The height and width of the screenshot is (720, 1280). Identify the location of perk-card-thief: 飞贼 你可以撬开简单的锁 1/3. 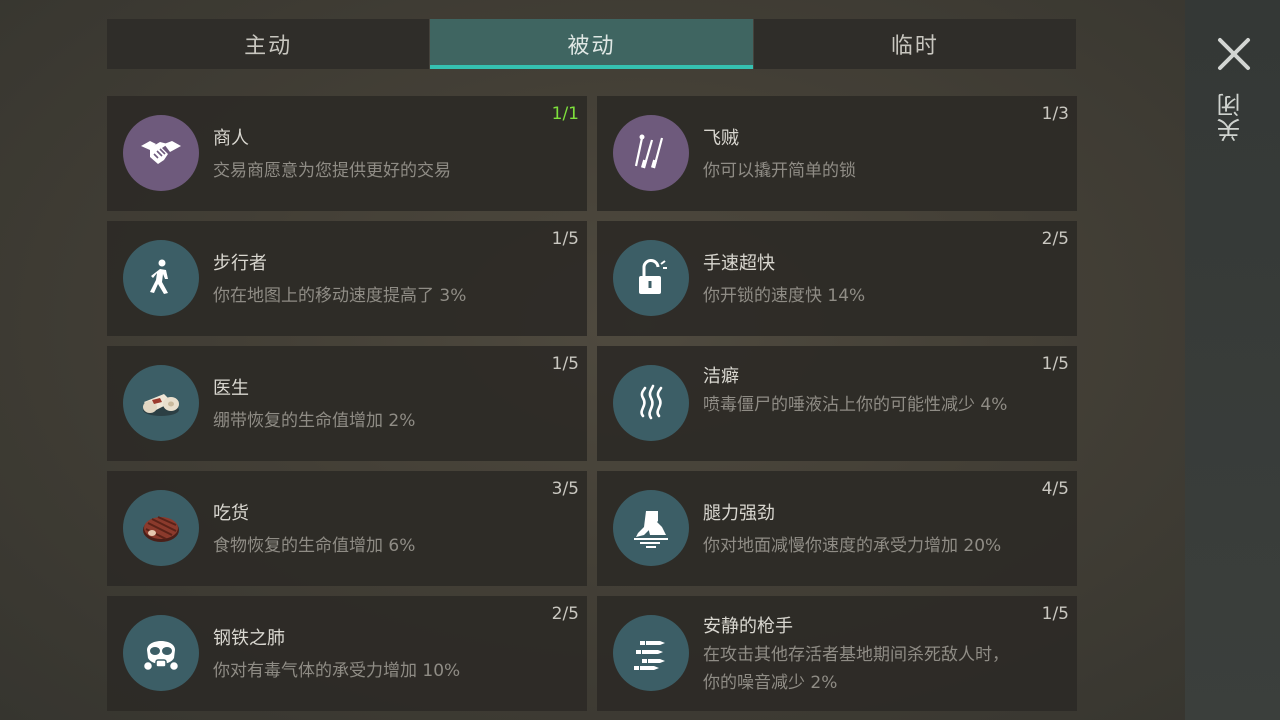
(837, 153).